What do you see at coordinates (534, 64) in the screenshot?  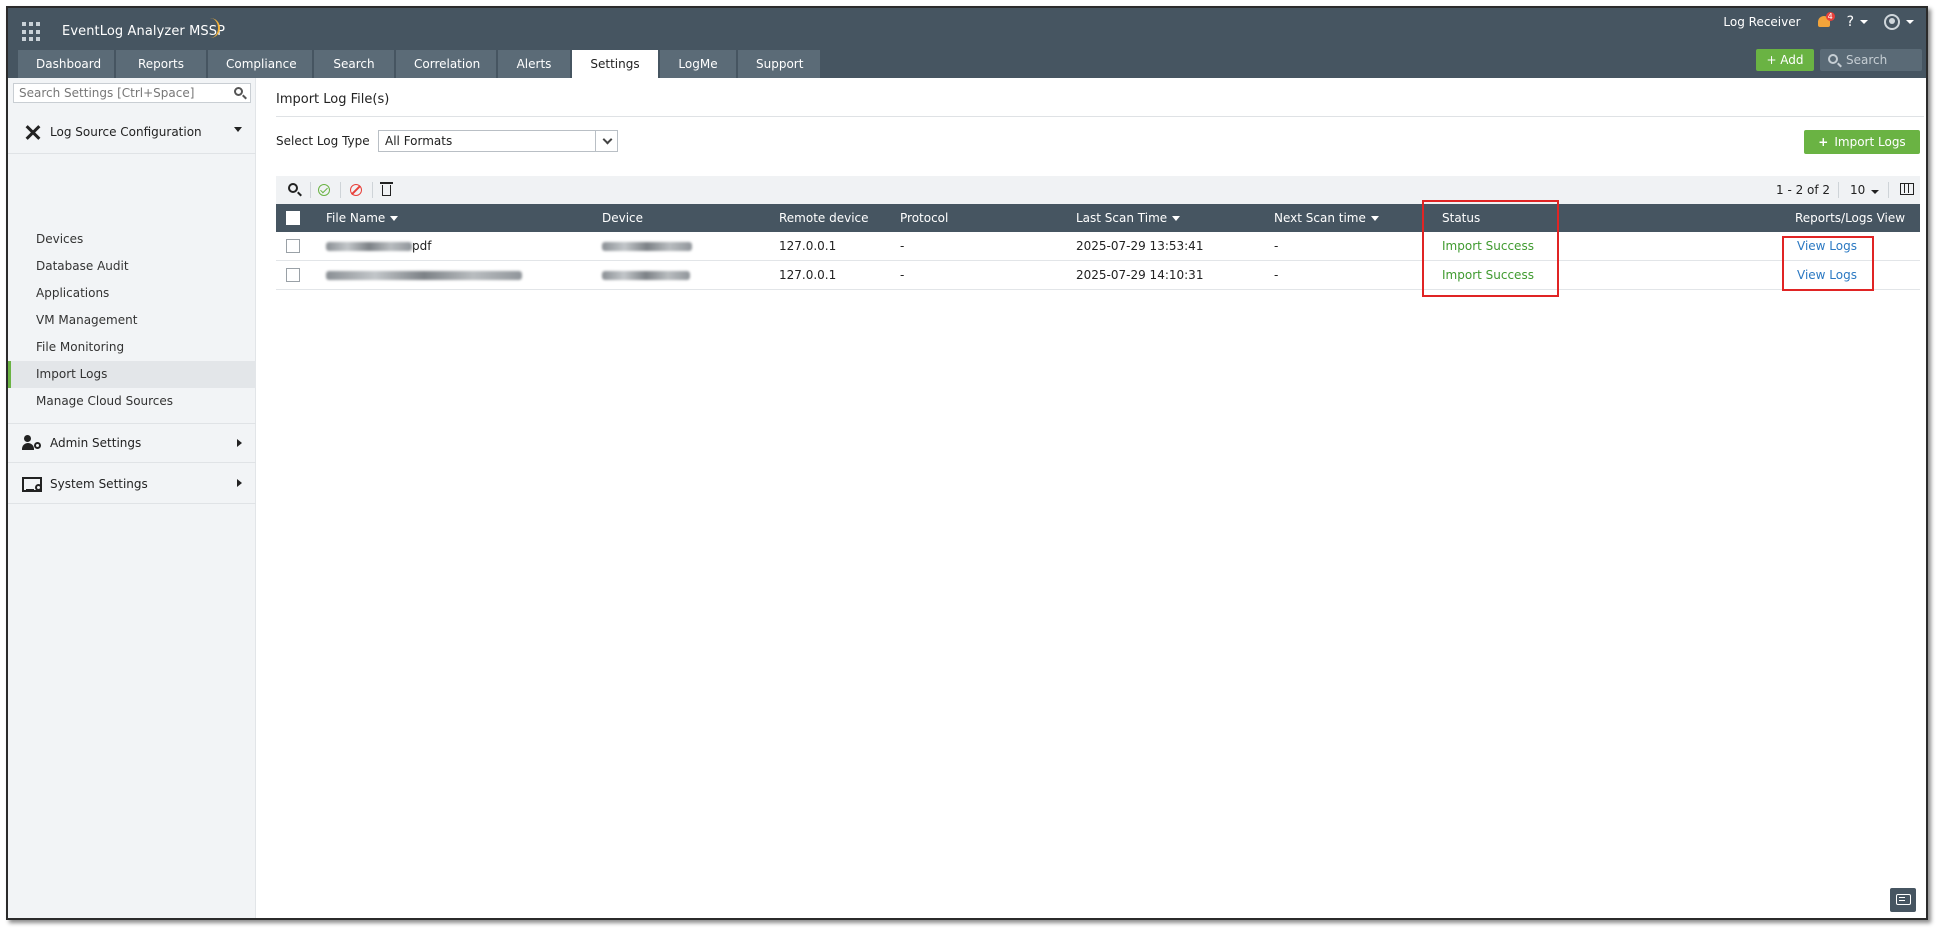 I see `tab-alerts: Alerts` at bounding box center [534, 64].